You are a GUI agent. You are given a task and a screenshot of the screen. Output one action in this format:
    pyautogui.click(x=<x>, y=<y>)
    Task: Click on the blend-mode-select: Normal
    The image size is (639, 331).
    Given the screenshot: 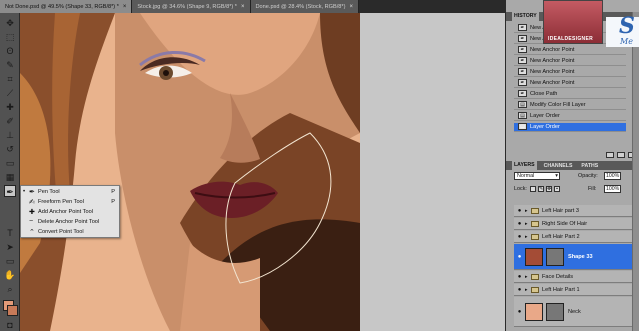 What is the action you would take?
    pyautogui.click(x=537, y=176)
    